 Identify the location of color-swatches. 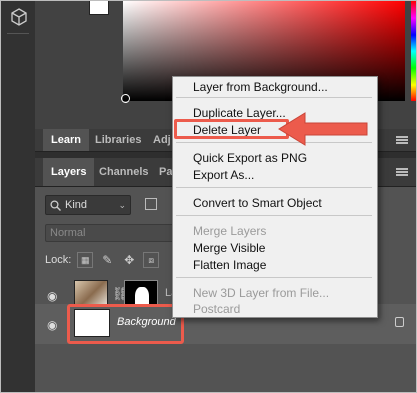
(103, 11).